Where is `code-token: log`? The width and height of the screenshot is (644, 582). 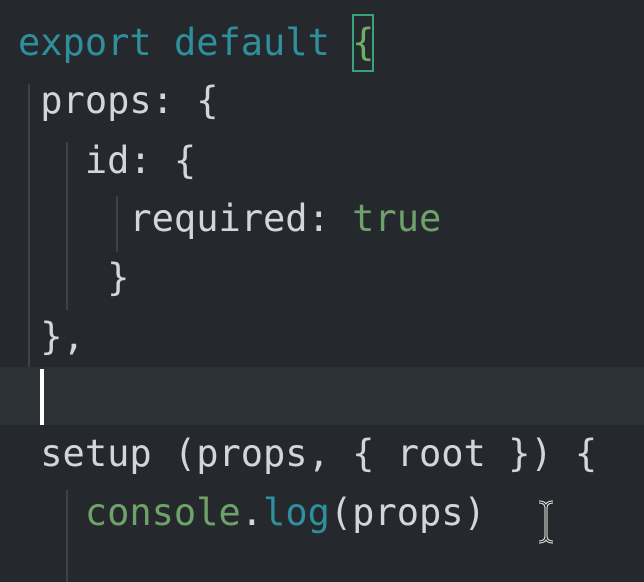 code-token: log is located at coordinates (296, 512).